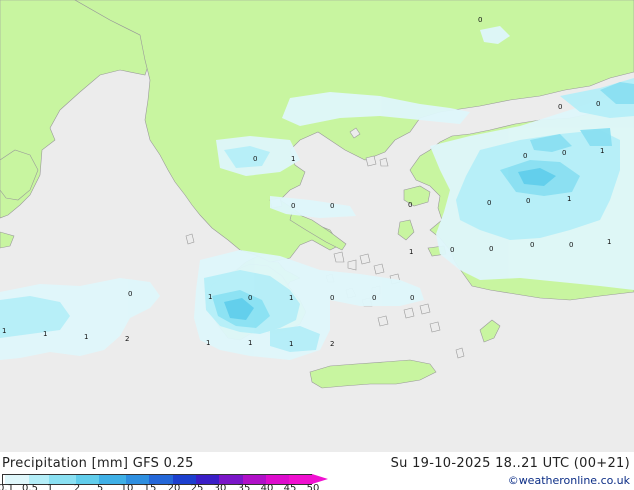 The width and height of the screenshot is (634, 490). Describe the element at coordinates (267, 486) in the screenshot. I see `legend-tick-label: 40` at that location.